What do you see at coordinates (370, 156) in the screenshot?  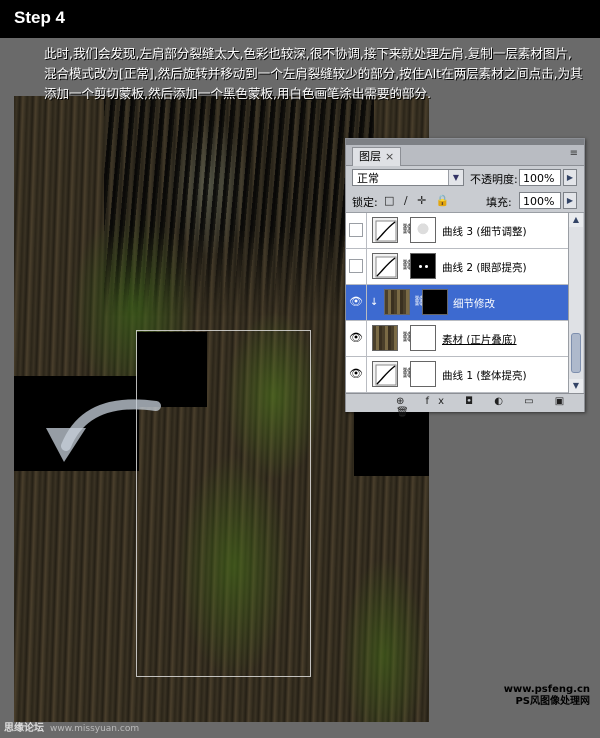 I see `tab-layers-label: 图层` at bounding box center [370, 156].